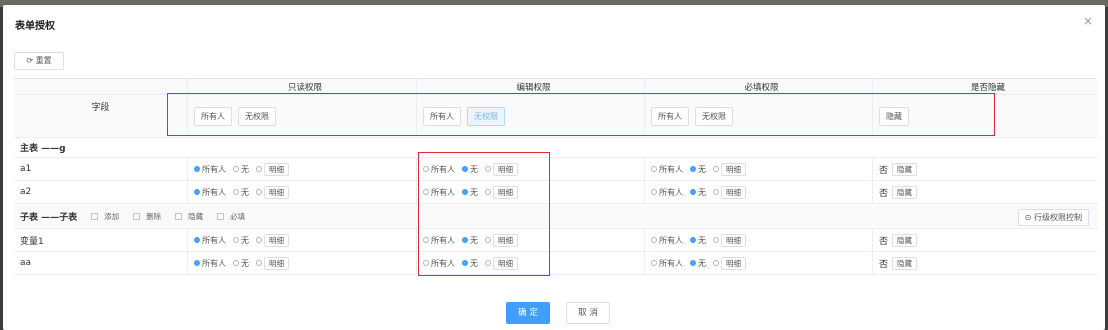 The width and height of the screenshot is (1108, 330). What do you see at coordinates (987, 87) in the screenshot?
I see `column-header-hidden: 是否隐藏` at bounding box center [987, 87].